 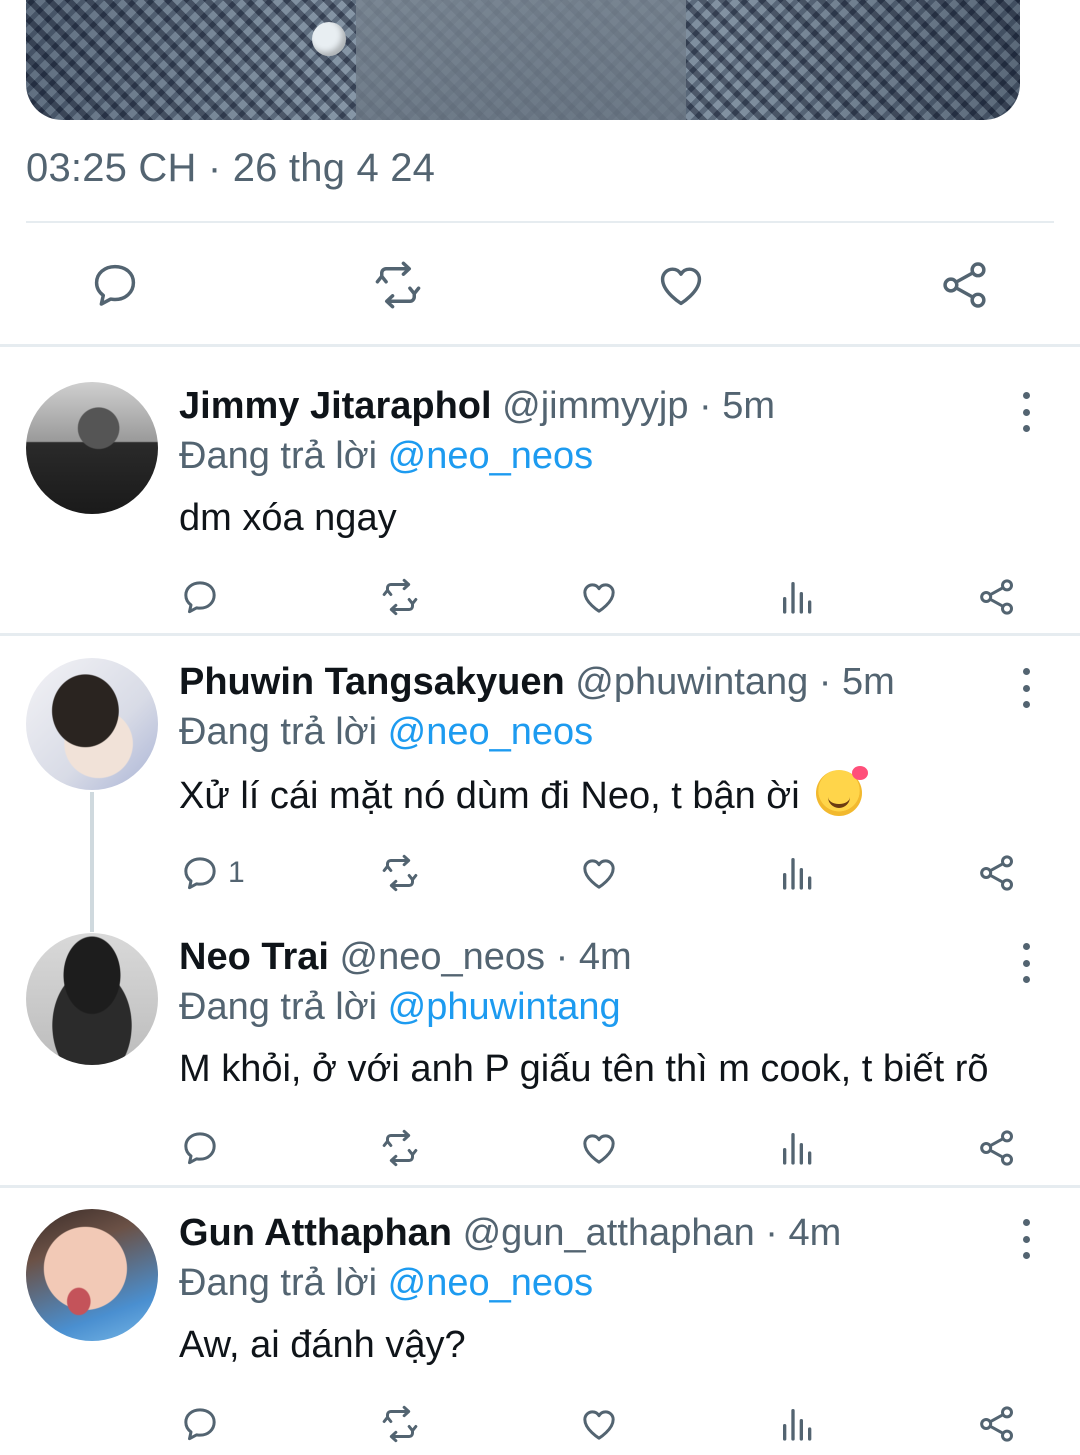 I want to click on reply-text: Xử lí cái mặt nó dùm đi Neo, t bận ời, so click(x=489, y=796).